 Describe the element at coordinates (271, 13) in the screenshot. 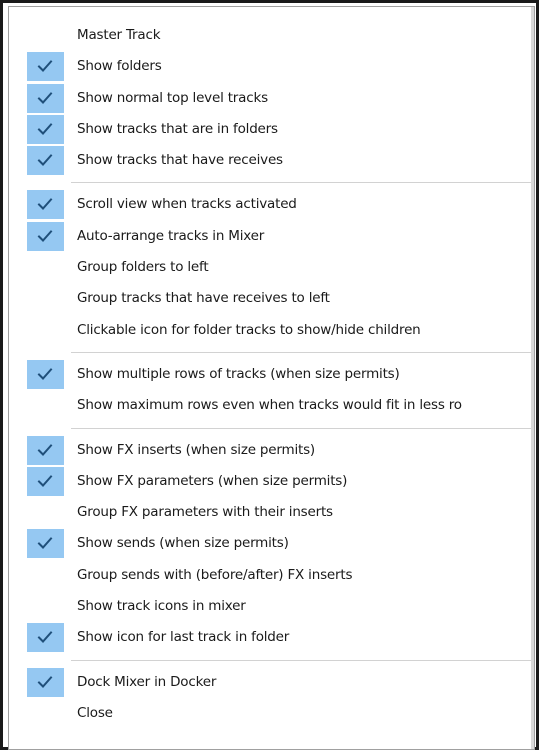

I see `menu-top-padding` at that location.